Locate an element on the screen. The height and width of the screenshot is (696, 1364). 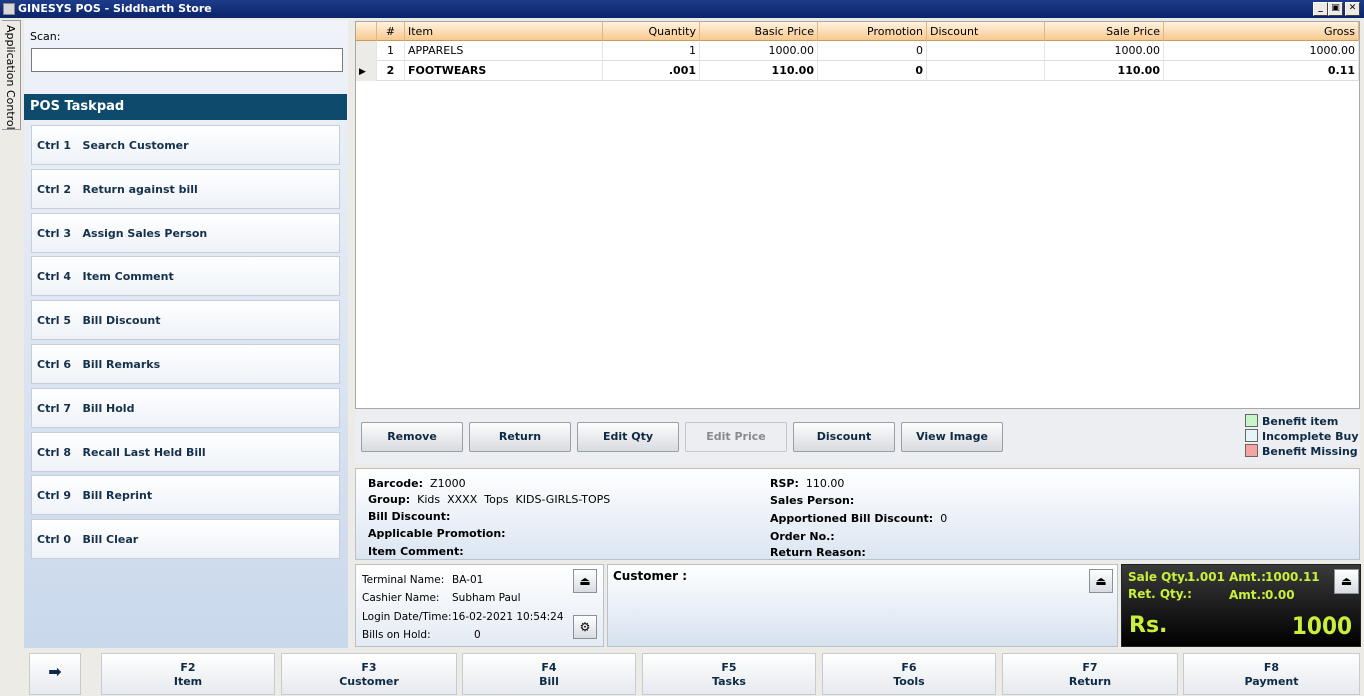
task-shortcut: Ctrl 1 is located at coordinates (54, 145).